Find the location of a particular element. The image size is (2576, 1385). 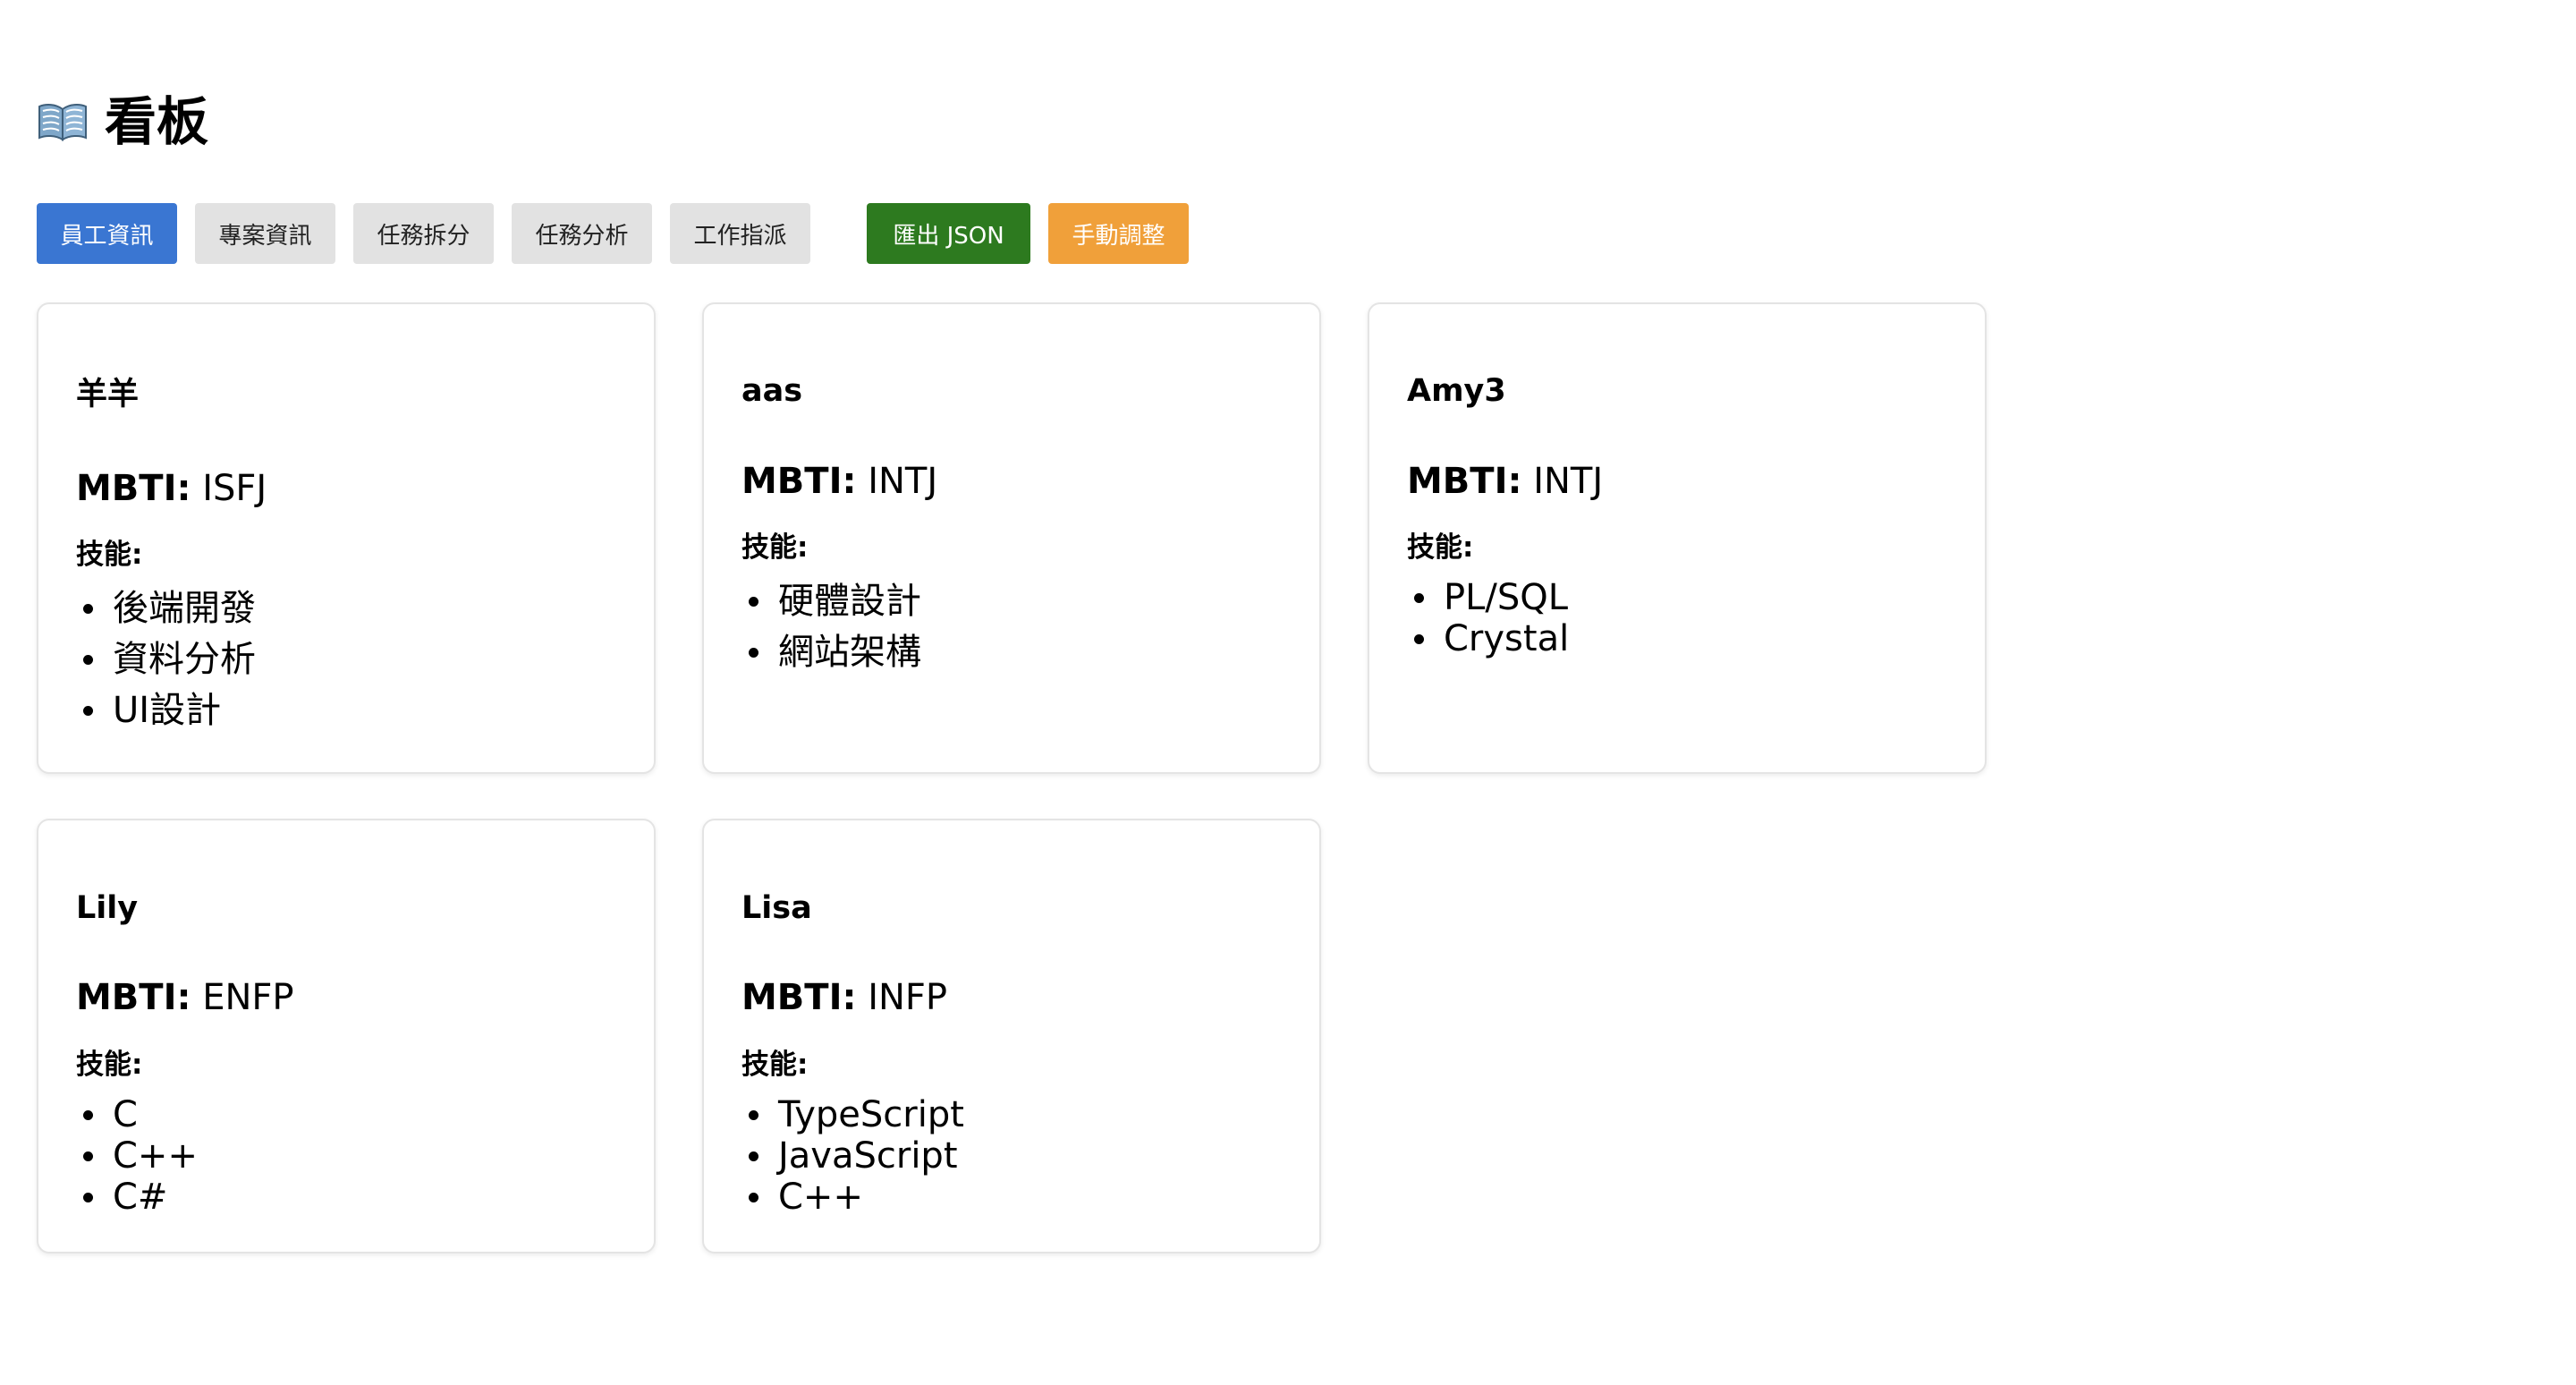

open-book-icon is located at coordinates (63, 121).